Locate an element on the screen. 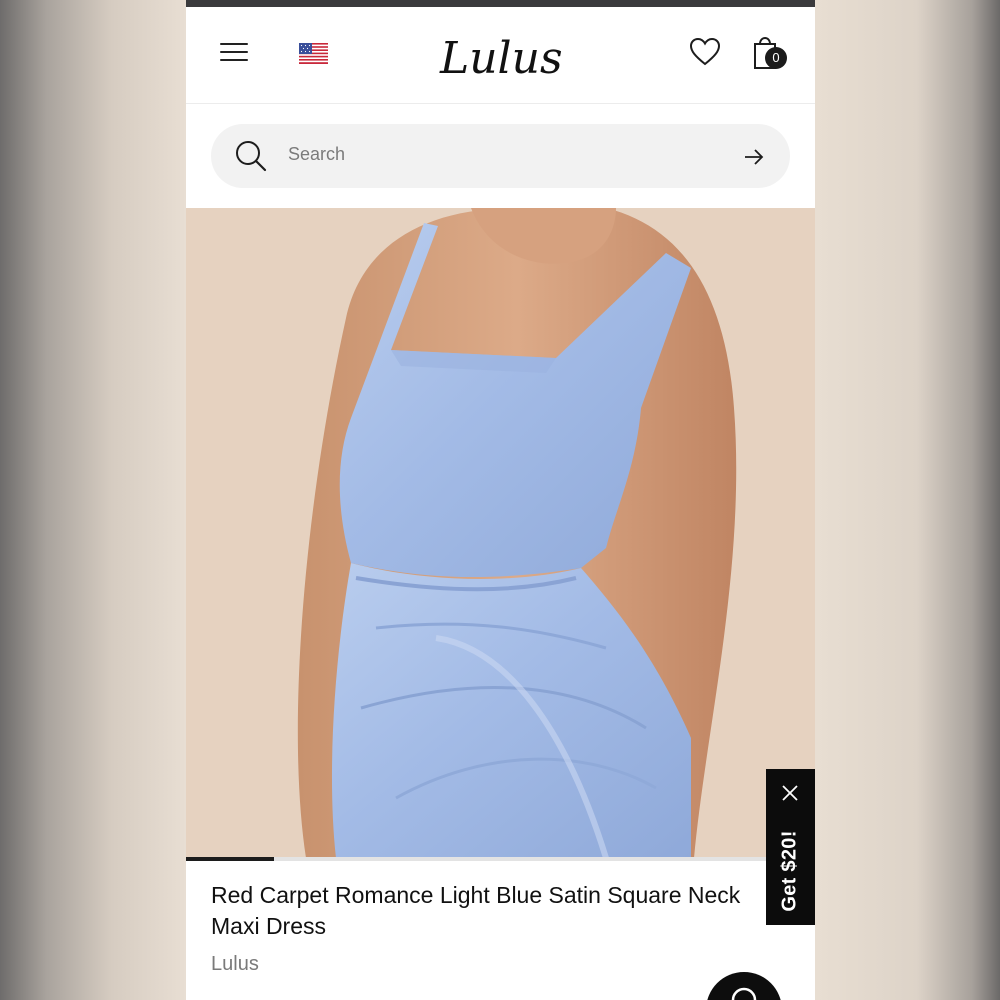 The image size is (1000, 1000). lulus-logo: Lulus is located at coordinates (501, 57).